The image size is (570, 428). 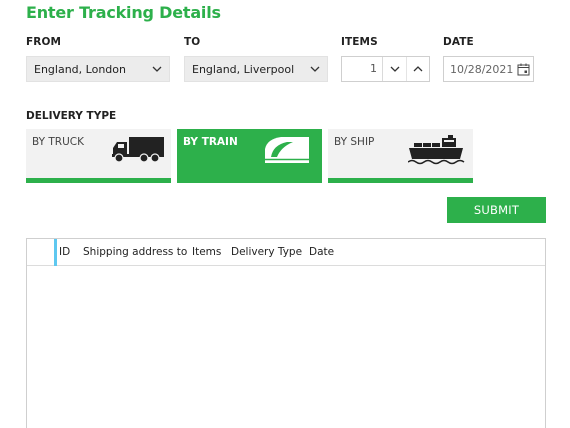 I want to click on decrement-button, so click(x=394, y=69).